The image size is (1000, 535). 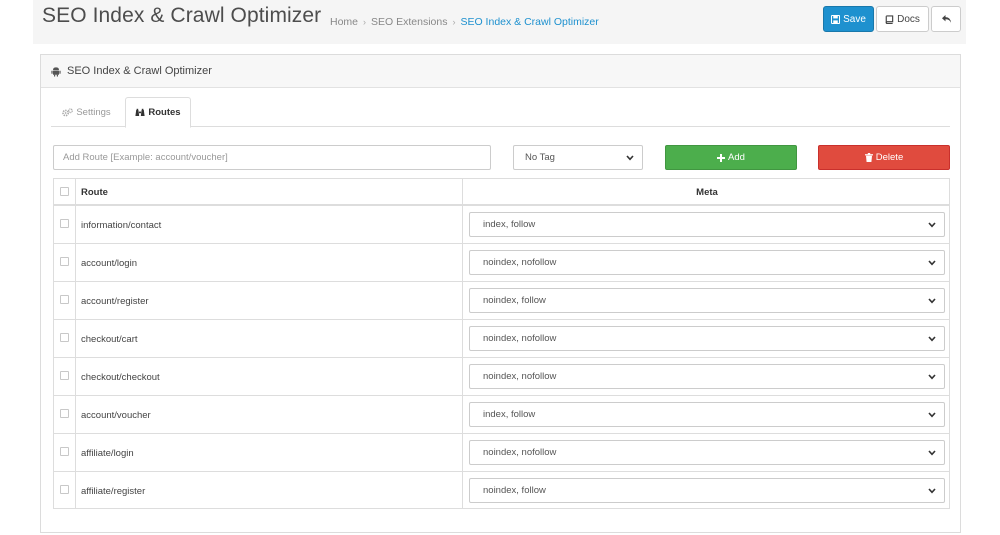 I want to click on route-input-placeholder: Add Route [Example: account/voucher], so click(x=145, y=157).